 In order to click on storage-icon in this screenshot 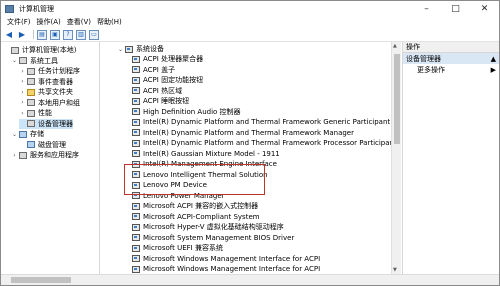, I will do `click(23, 134)`.